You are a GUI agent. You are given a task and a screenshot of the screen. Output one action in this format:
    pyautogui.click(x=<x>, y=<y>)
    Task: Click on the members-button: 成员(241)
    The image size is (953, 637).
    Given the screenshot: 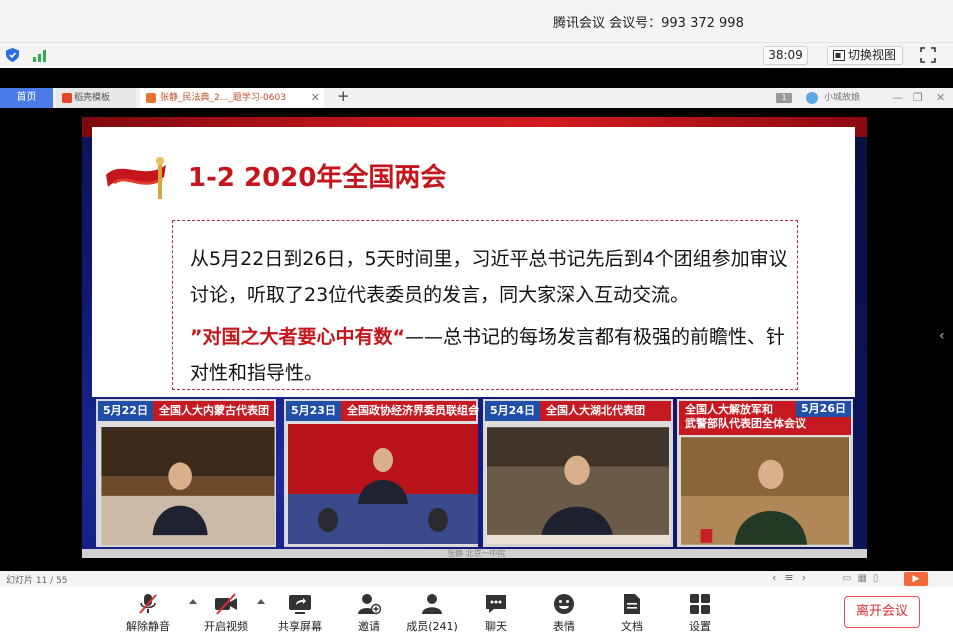 What is the action you would take?
    pyautogui.click(x=432, y=613)
    